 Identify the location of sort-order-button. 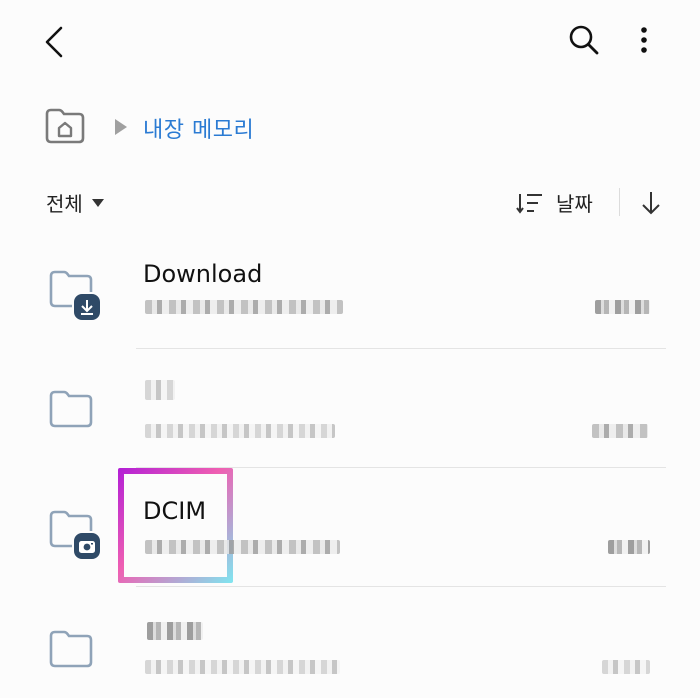
(651, 203).